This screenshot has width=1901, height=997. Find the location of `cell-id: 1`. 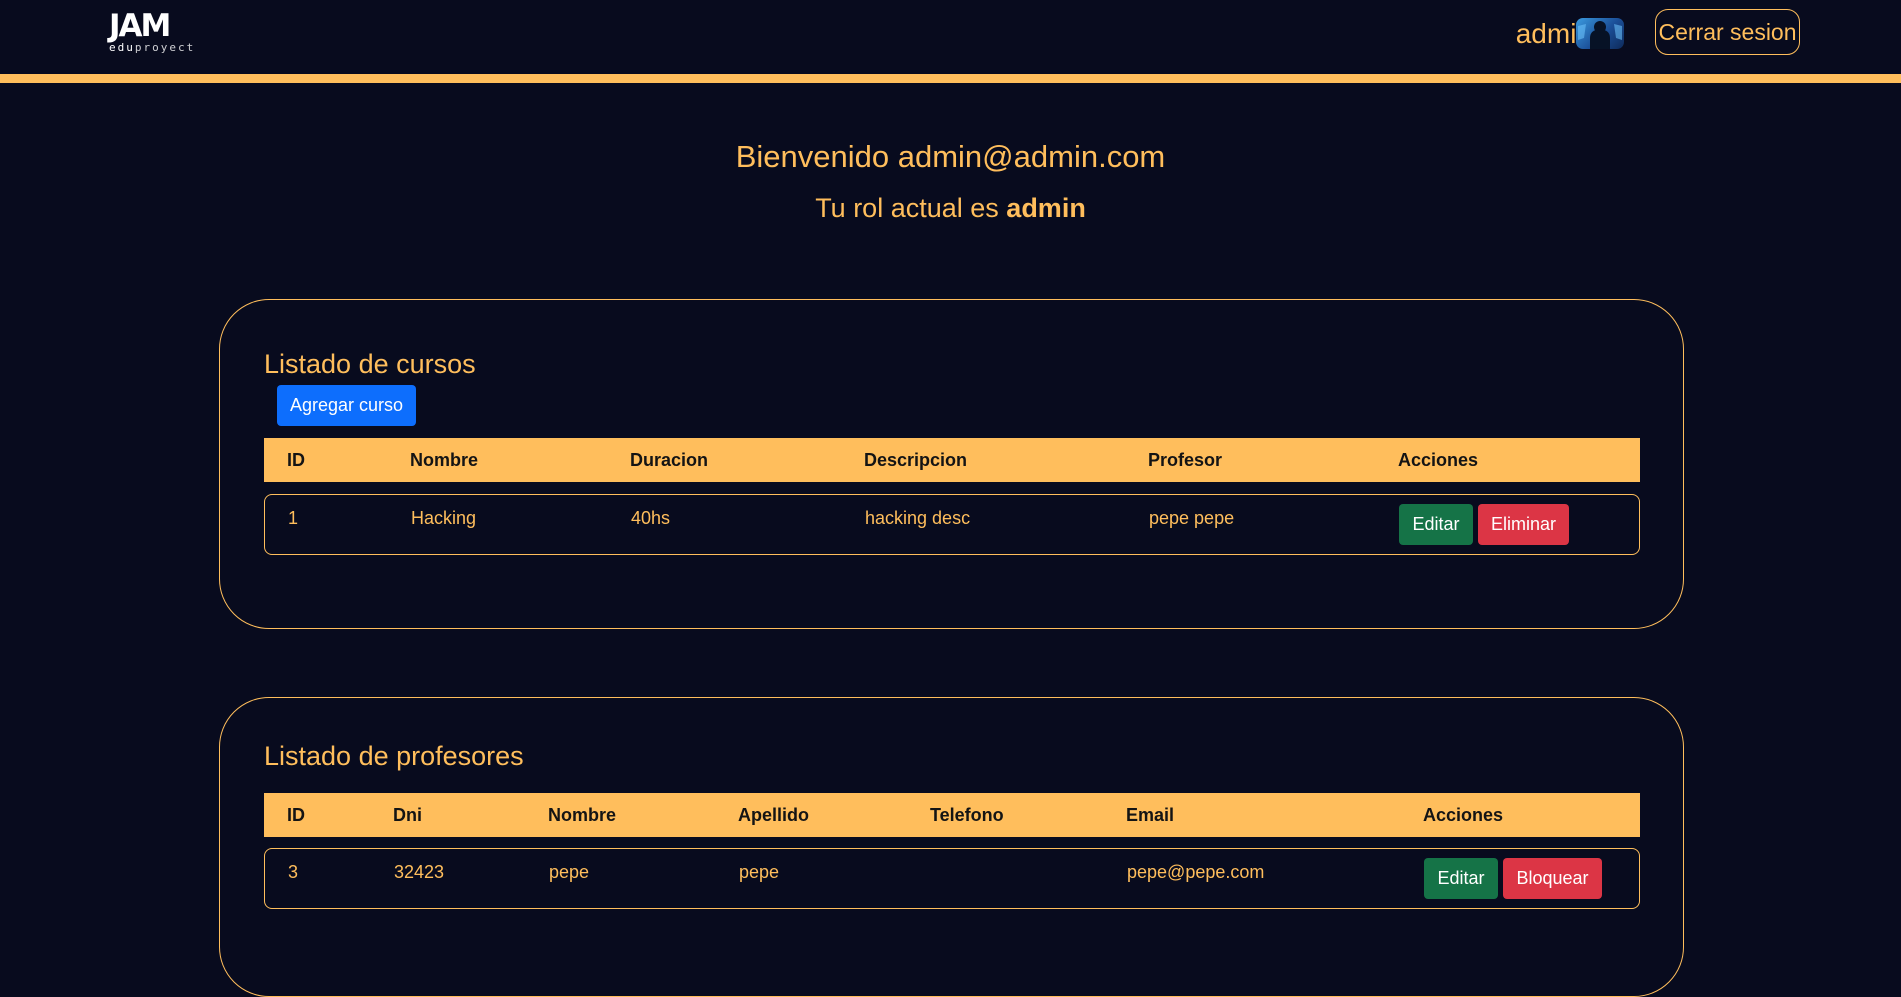

cell-id: 1 is located at coordinates (293, 518).